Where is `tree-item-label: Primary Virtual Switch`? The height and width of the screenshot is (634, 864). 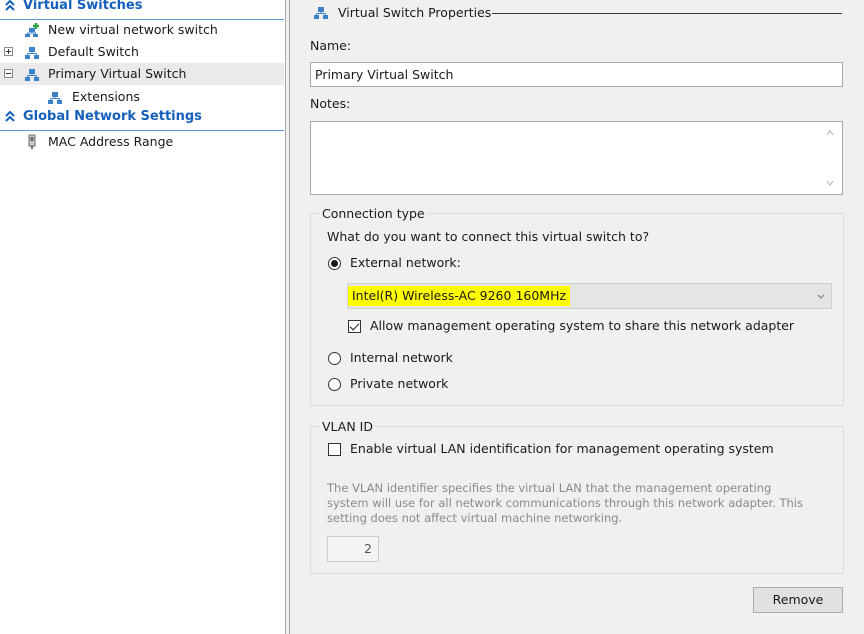 tree-item-label: Primary Virtual Switch is located at coordinates (117, 73).